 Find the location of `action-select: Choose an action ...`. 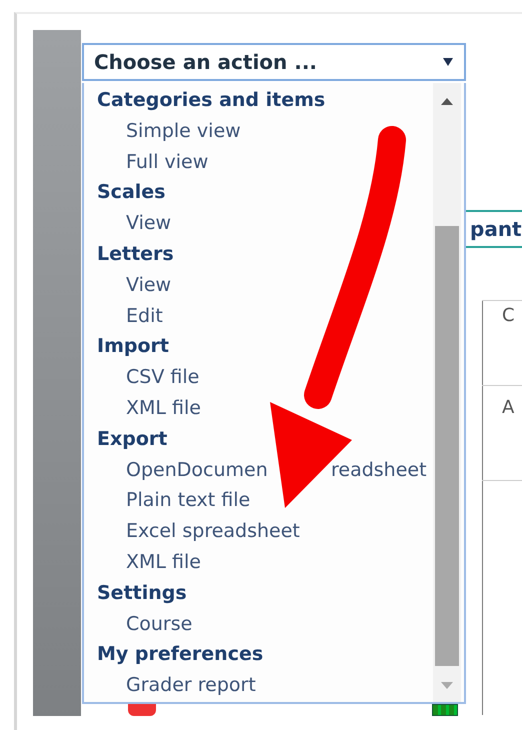

action-select: Choose an action ... is located at coordinates (274, 62).